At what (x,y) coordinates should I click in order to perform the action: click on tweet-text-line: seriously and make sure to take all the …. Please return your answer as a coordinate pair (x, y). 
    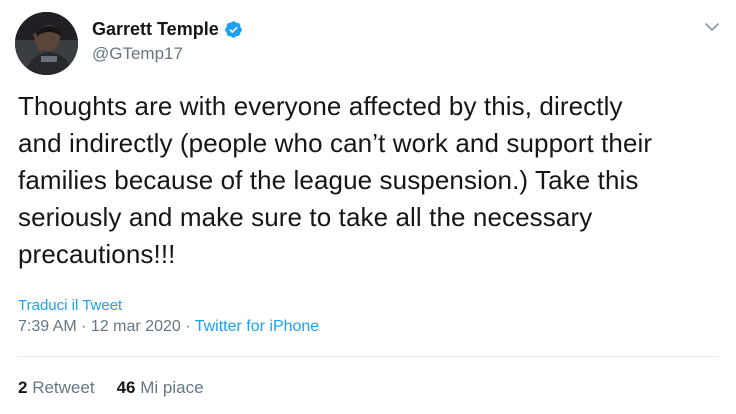
    Looking at the image, I should click on (305, 217).